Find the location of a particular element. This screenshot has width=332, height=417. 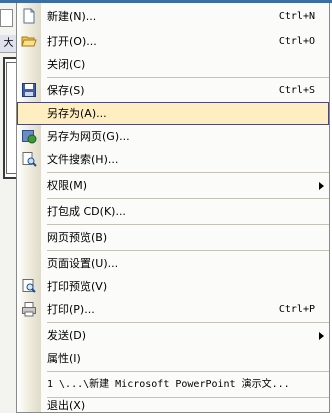

menu-item-label: 关闭(C) is located at coordinates (66, 64).